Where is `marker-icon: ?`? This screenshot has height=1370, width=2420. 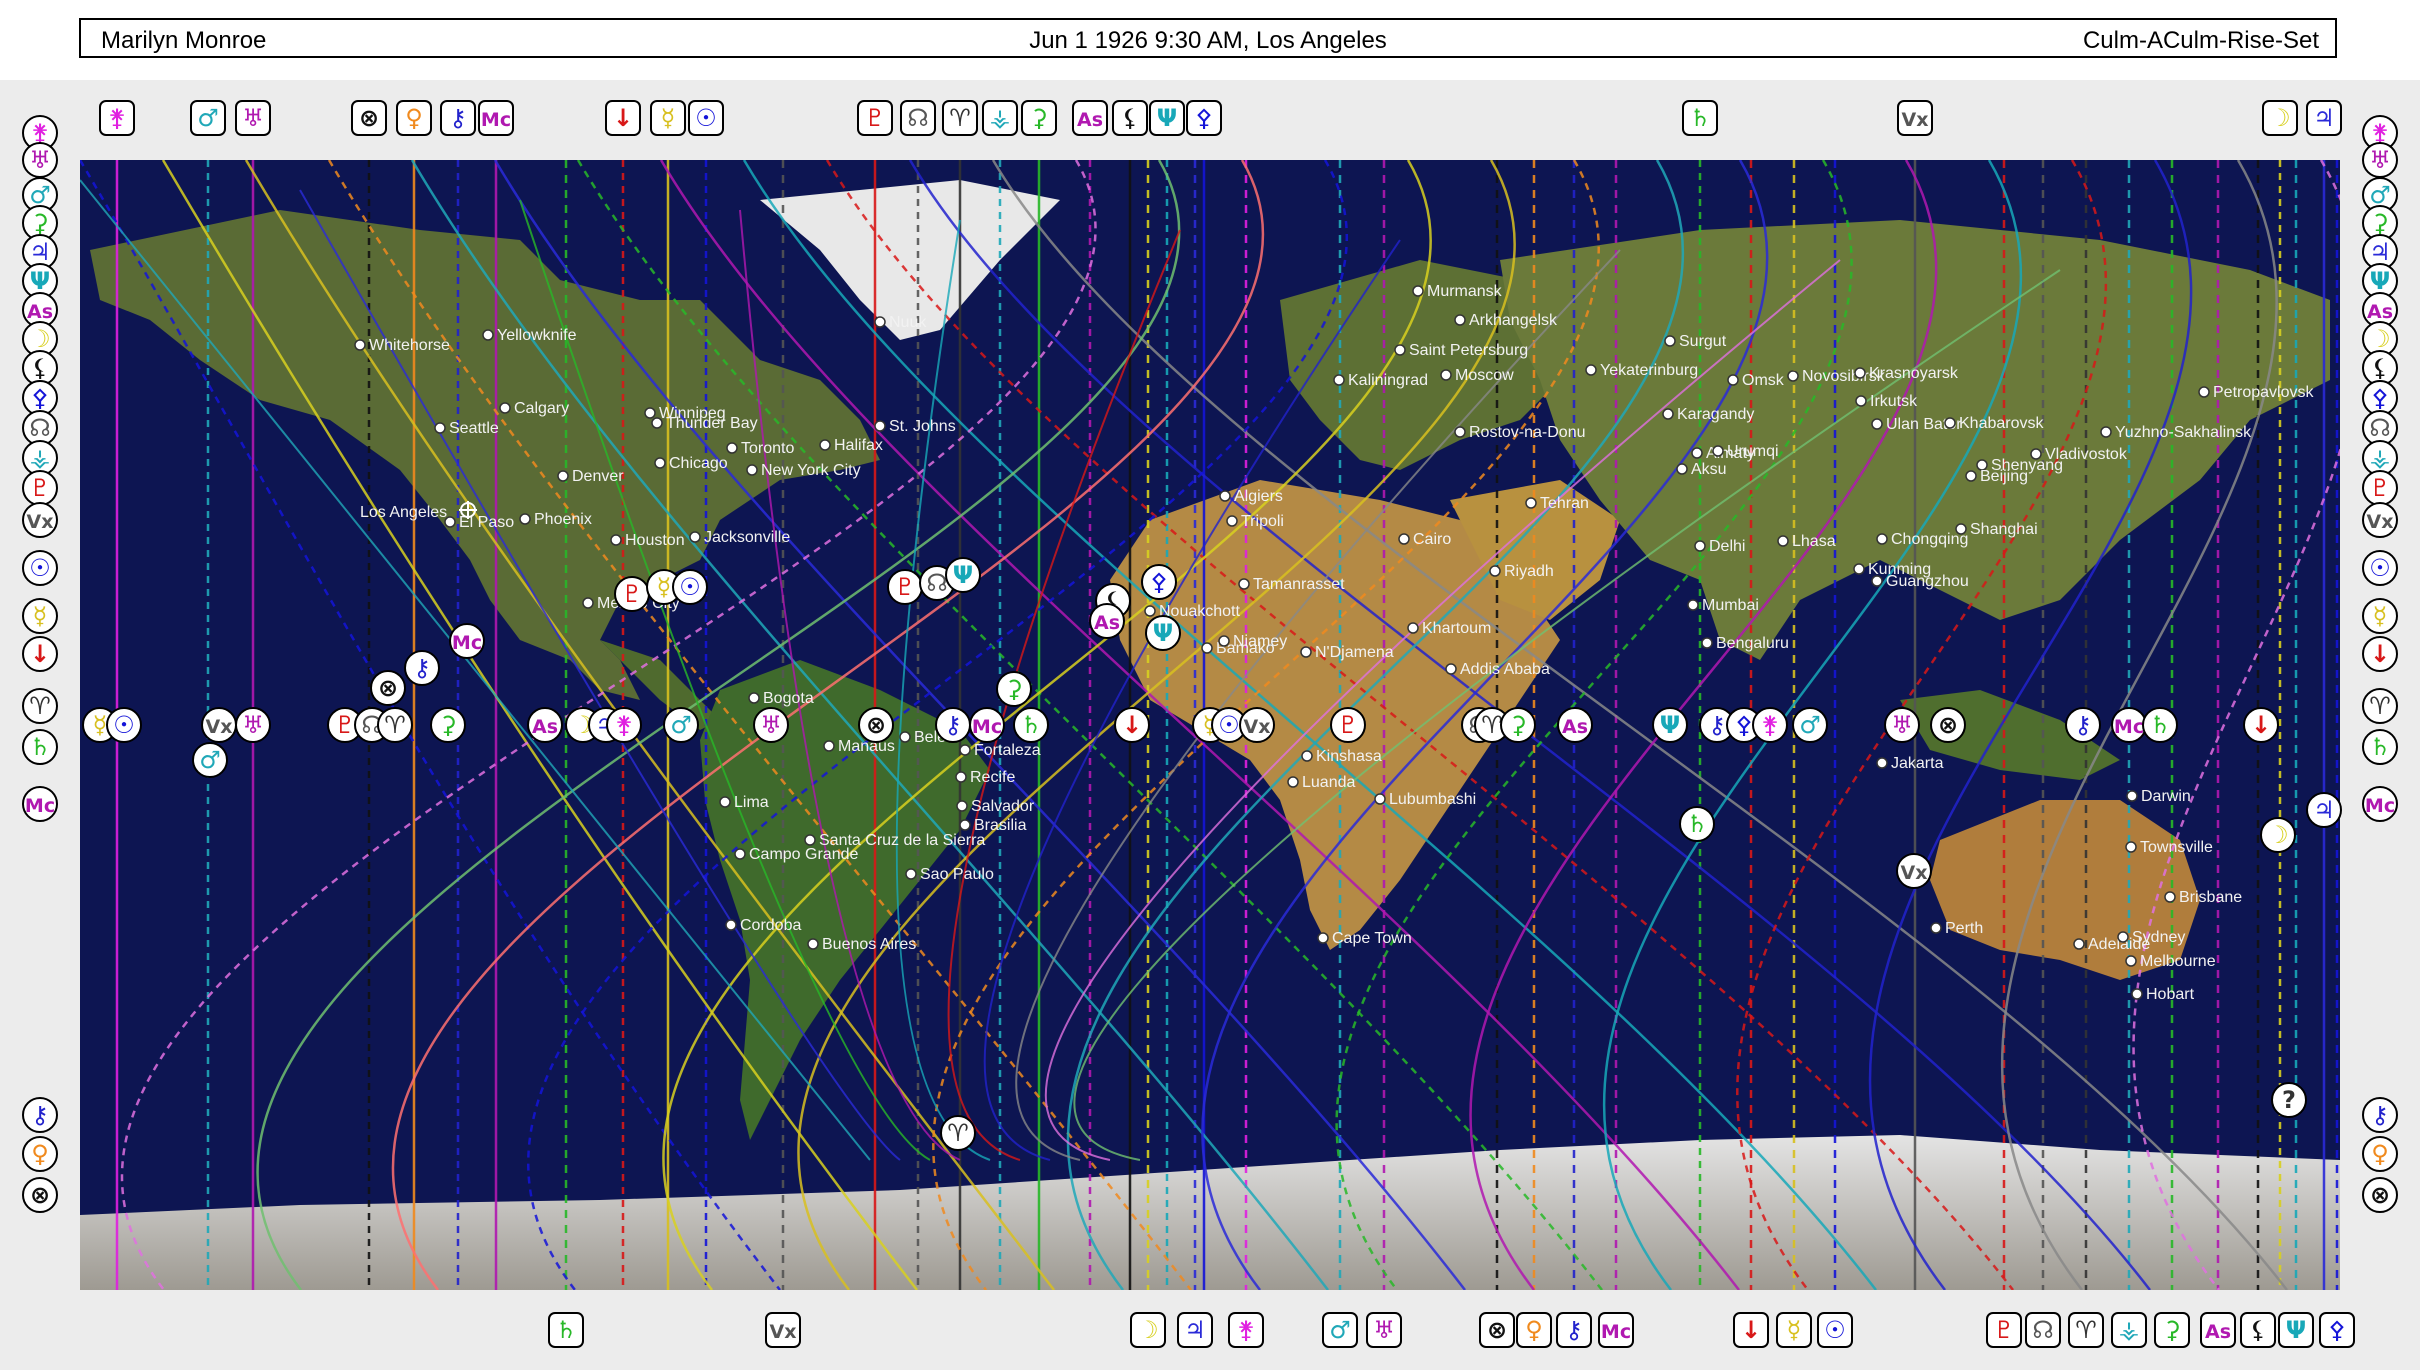
marker-icon: ? is located at coordinates (2289, 1100).